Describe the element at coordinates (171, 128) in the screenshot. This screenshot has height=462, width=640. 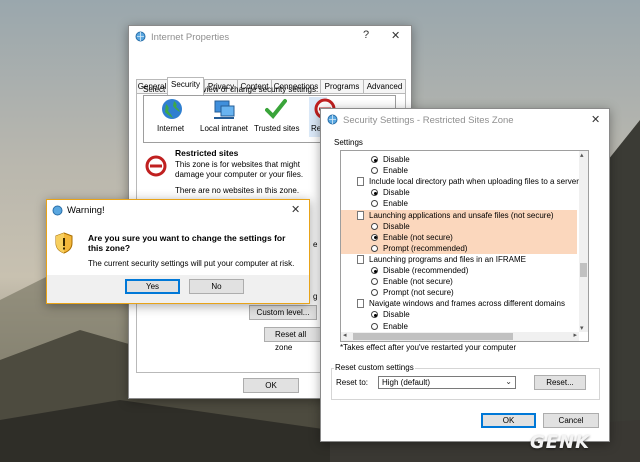
I see `zone-label: Internet` at that location.